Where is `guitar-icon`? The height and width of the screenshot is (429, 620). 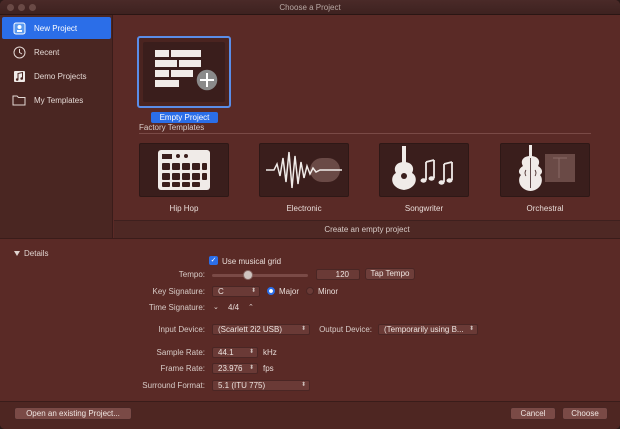 guitar-icon is located at coordinates (422, 168).